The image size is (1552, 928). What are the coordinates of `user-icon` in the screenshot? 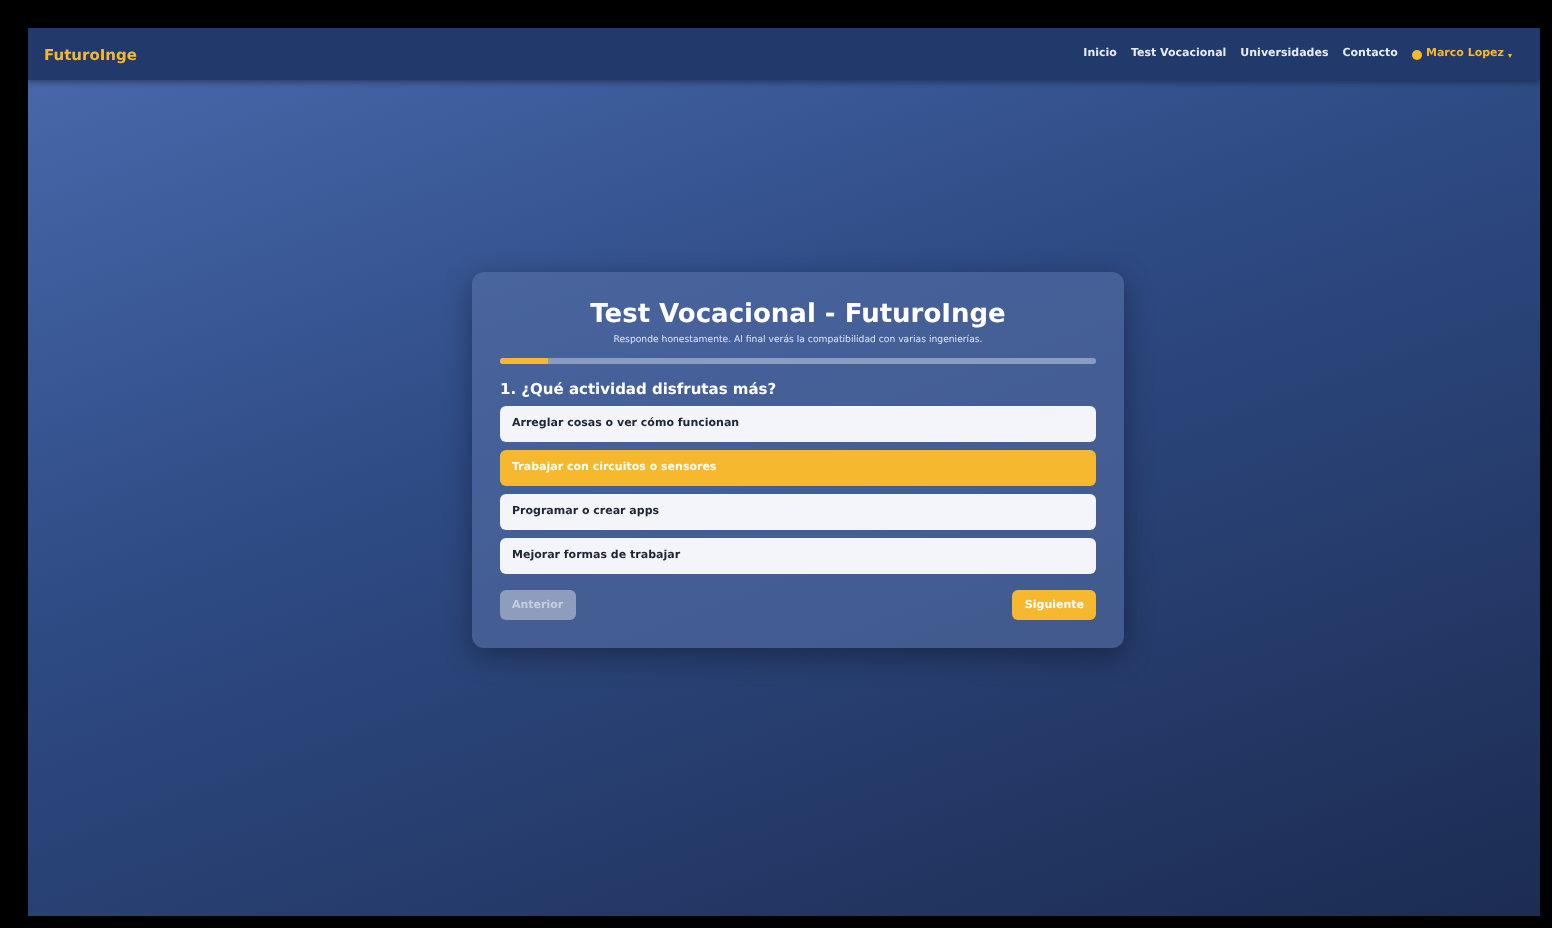 It's located at (1416, 54).